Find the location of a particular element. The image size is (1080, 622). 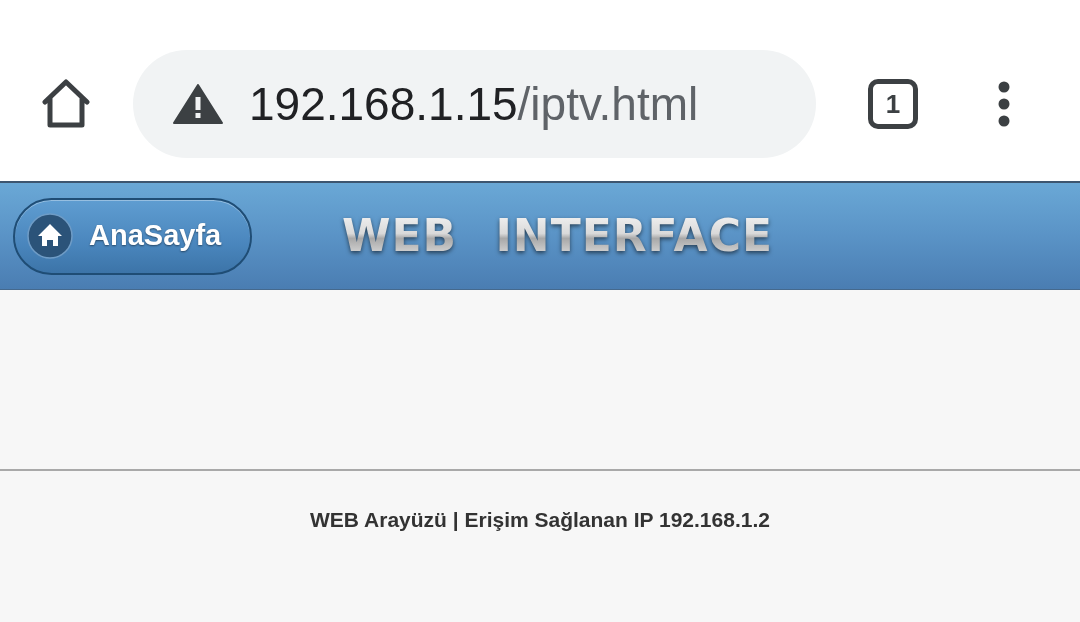

menu-icon is located at coordinates (1004, 104).